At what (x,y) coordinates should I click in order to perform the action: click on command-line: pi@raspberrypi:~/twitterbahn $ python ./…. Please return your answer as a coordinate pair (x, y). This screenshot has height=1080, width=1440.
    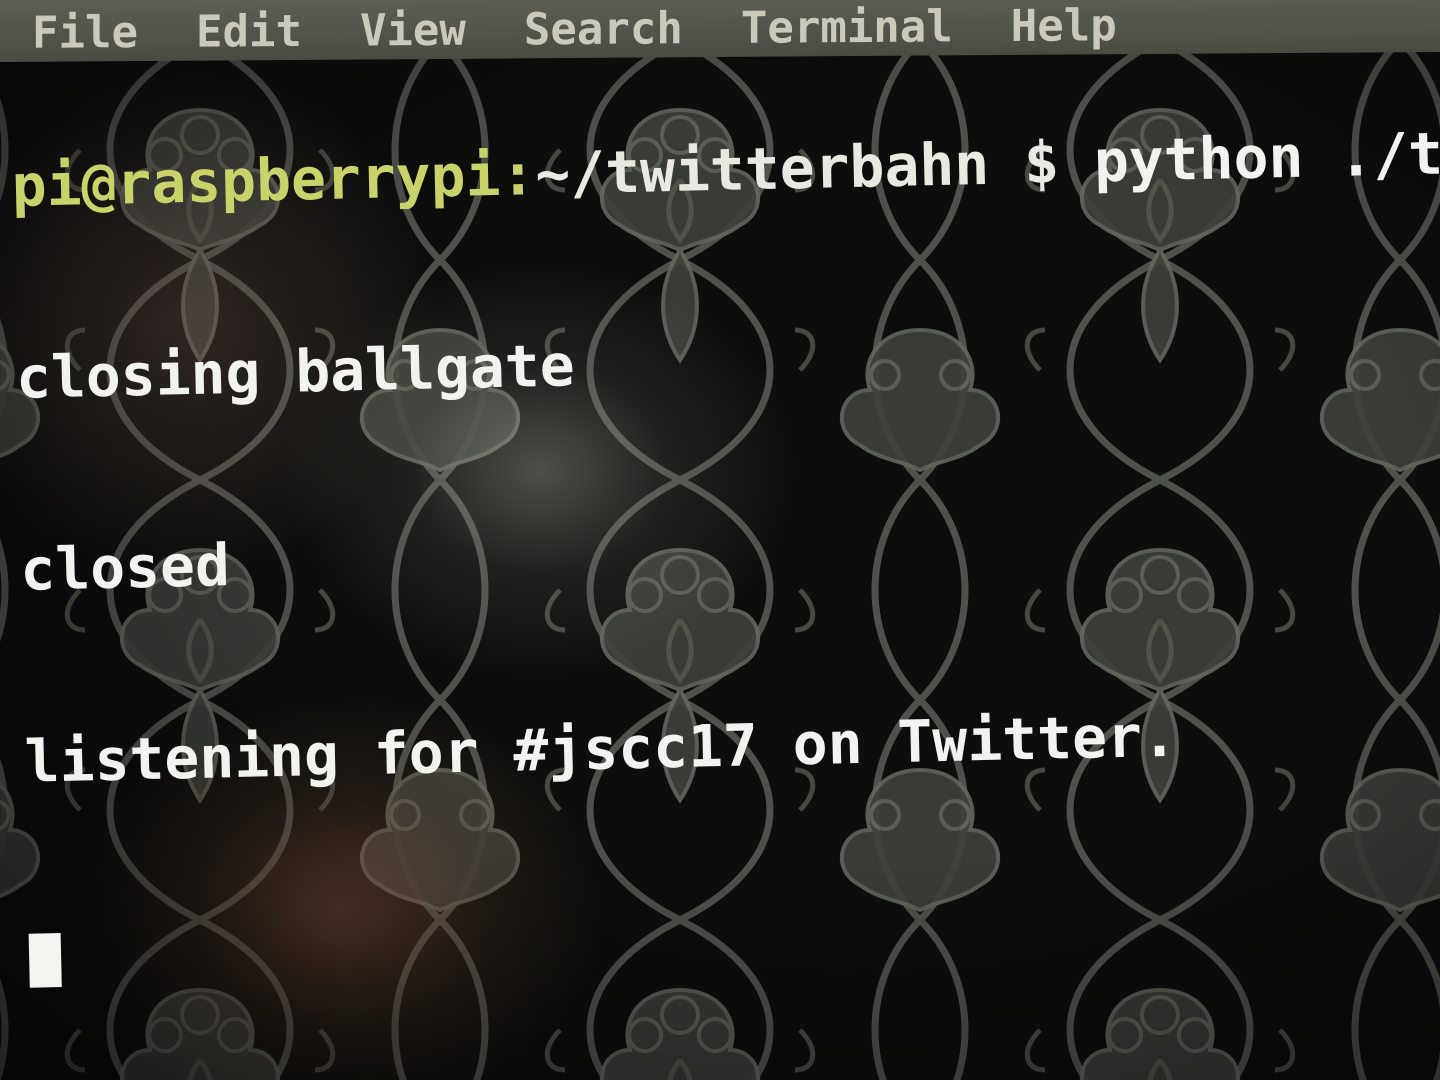
    Looking at the image, I should click on (725, 168).